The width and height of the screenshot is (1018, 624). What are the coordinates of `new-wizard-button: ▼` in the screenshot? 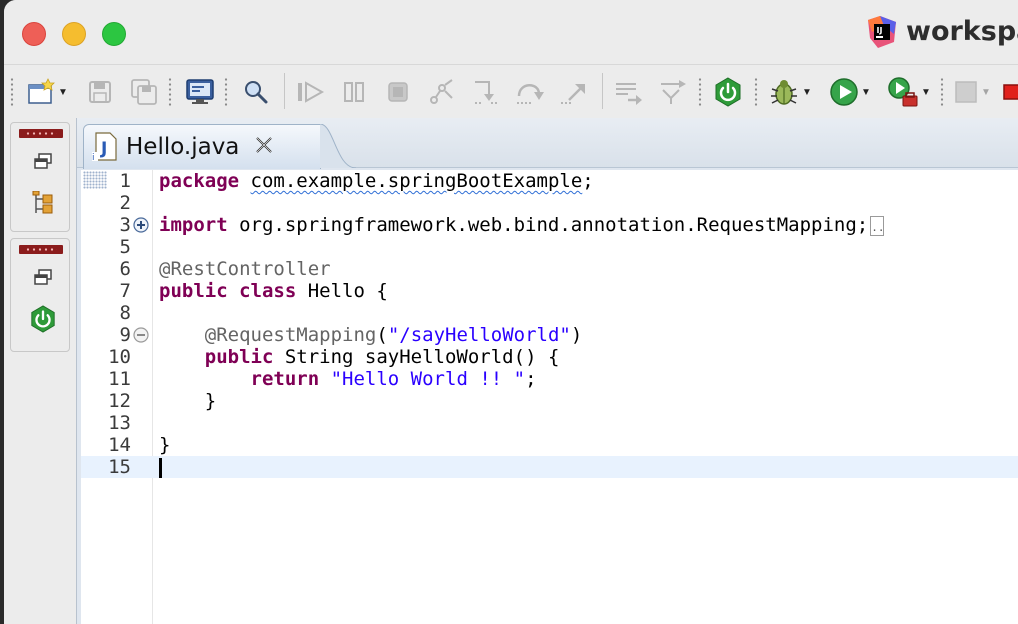 It's located at (47, 92).